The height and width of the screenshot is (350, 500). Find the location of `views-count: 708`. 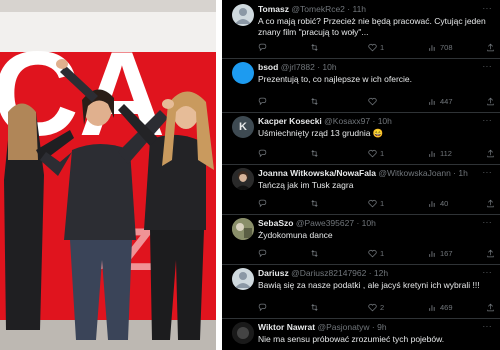

views-count: 708 is located at coordinates (446, 47).